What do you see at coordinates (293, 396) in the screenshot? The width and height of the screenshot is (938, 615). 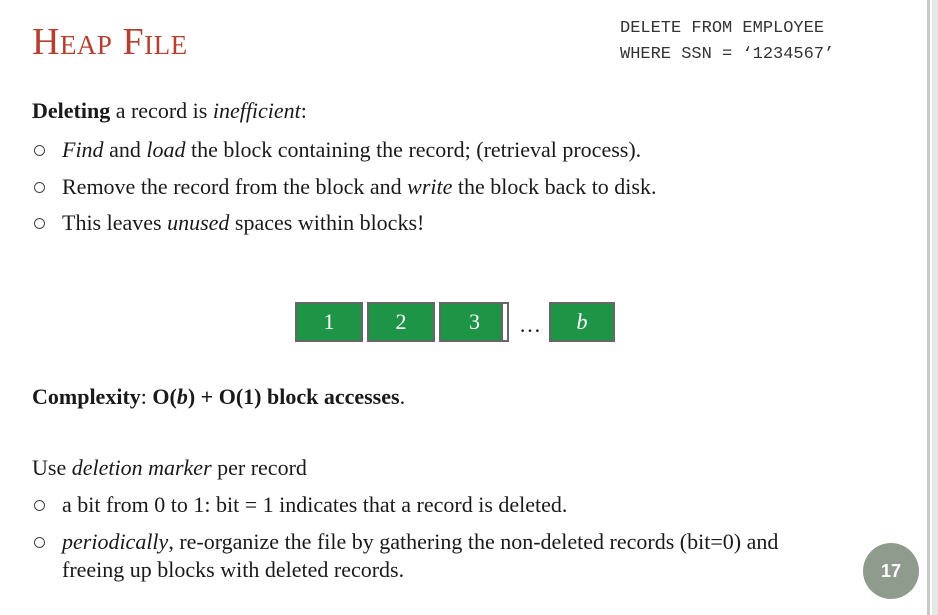 I see `complexity-expr: ) + O(1) block accesses` at bounding box center [293, 396].